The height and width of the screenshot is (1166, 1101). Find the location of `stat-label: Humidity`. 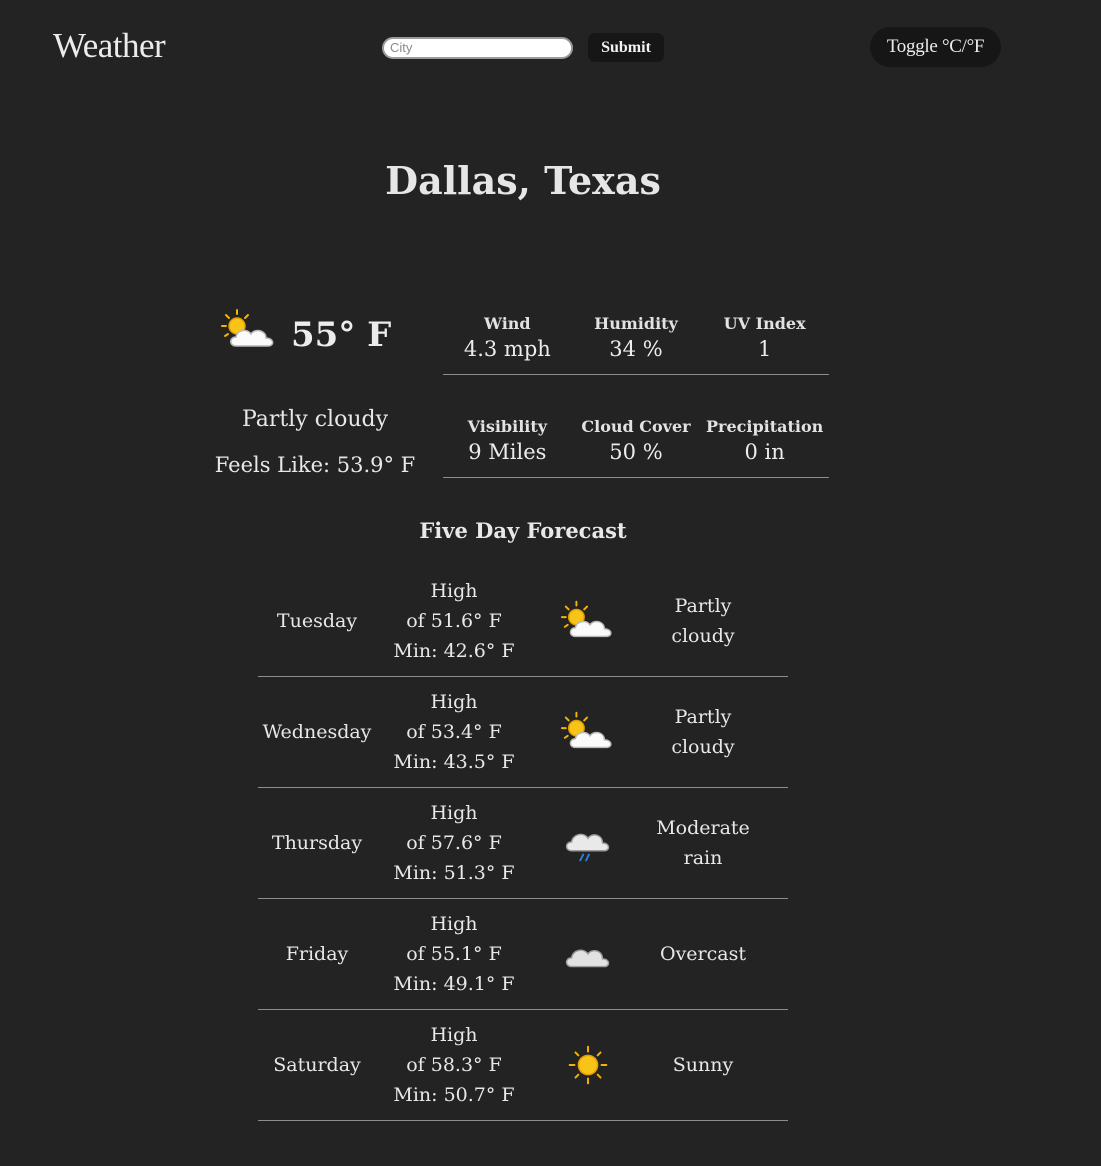

stat-label: Humidity is located at coordinates (636, 323).